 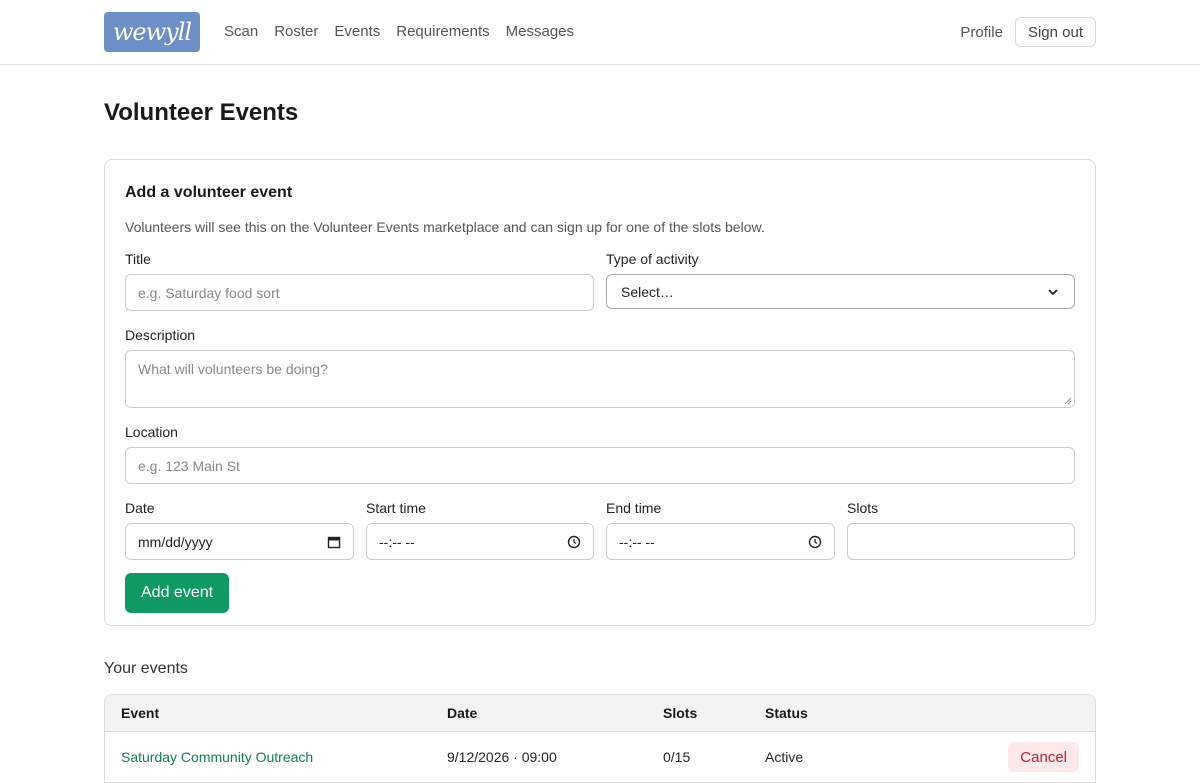 What do you see at coordinates (175, 541) in the screenshot?
I see `date-value: mm/dd/yyyy` at bounding box center [175, 541].